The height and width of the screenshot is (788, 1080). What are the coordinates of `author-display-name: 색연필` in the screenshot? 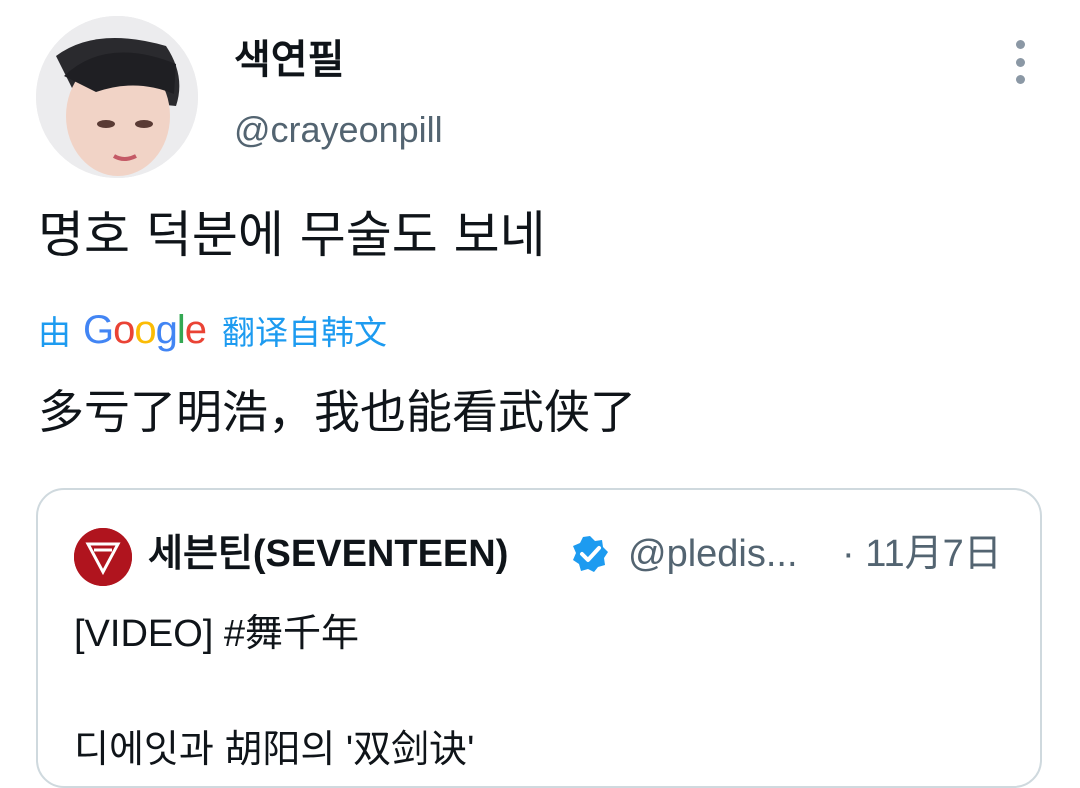 It's located at (289, 60).